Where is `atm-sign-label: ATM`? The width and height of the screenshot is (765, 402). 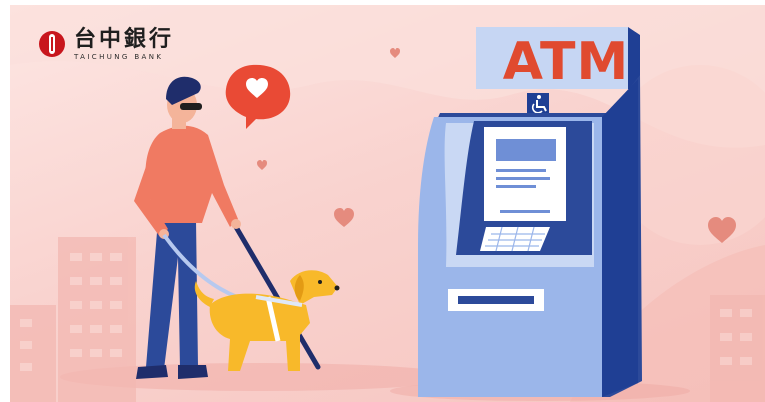
atm-sign-label: ATM is located at coordinates (566, 62).